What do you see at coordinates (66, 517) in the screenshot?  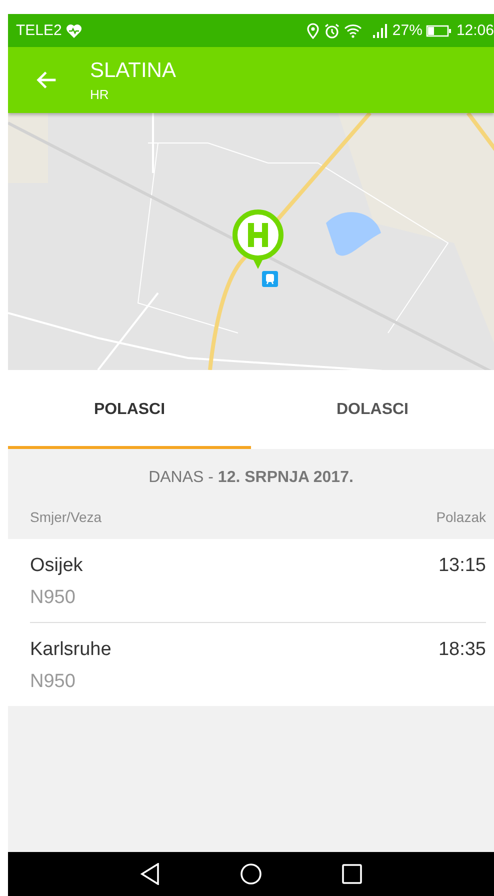 I see `column-header: Smjer/Veza` at bounding box center [66, 517].